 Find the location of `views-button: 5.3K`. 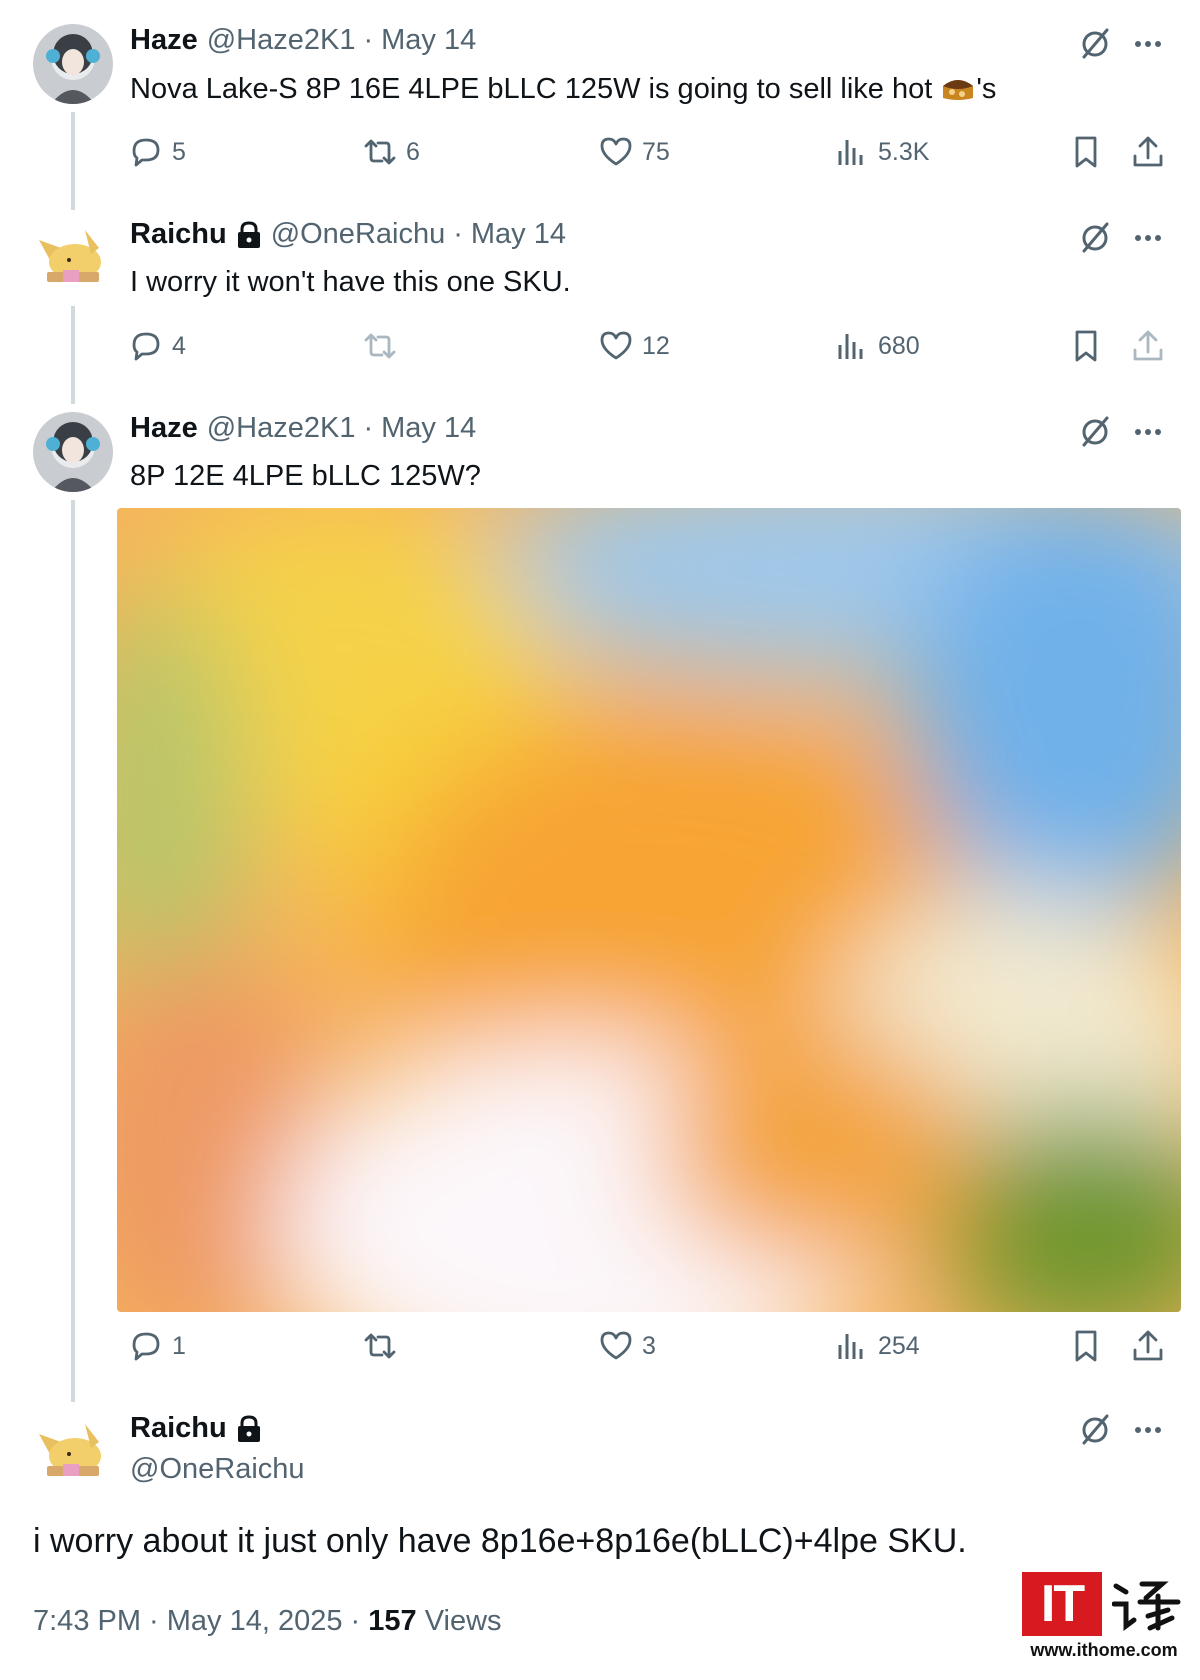

views-button: 5.3K is located at coordinates (881, 152).